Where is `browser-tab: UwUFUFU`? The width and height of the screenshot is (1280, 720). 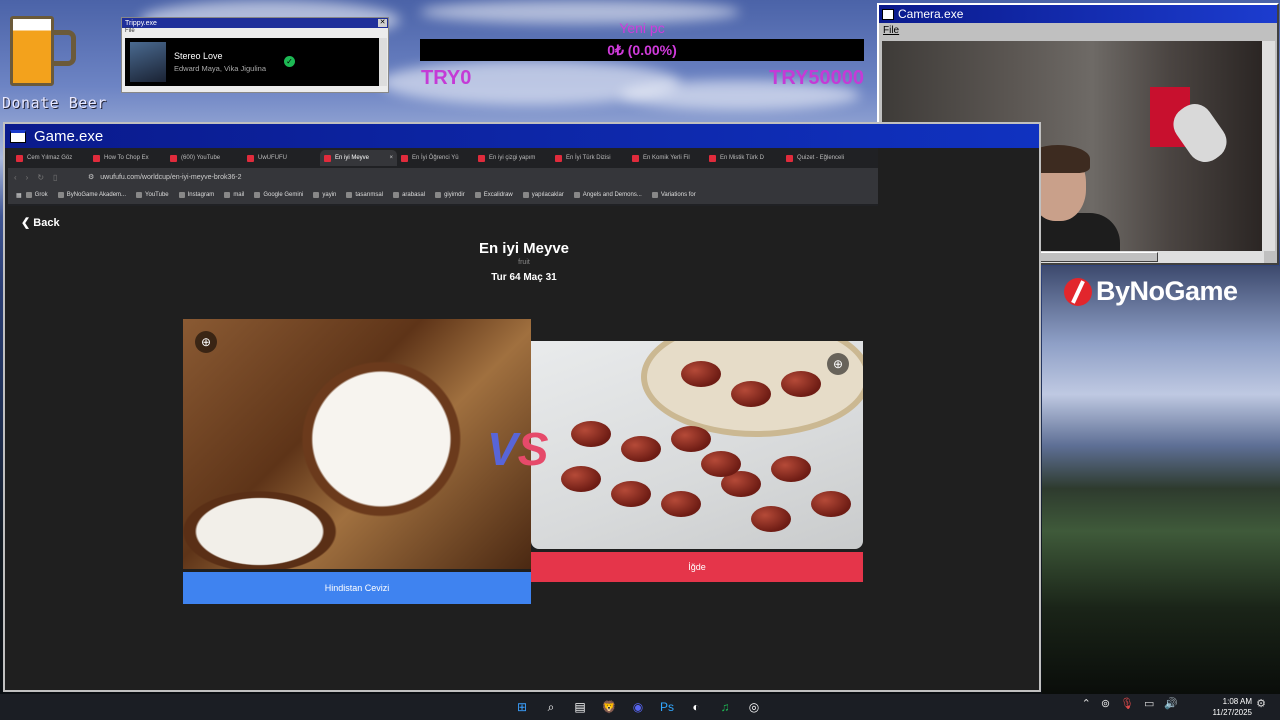 browser-tab: UwUFUFU is located at coordinates (281, 158).